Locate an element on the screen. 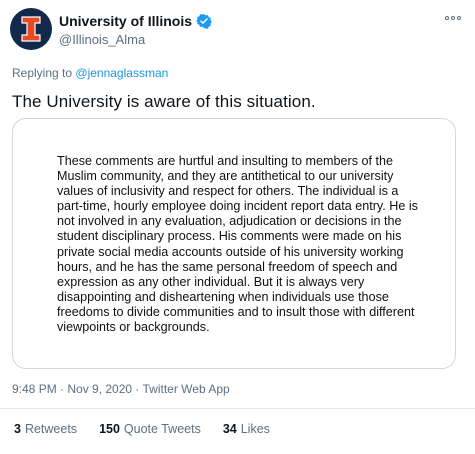 The image size is (475, 454). quote-tweets-label: Quote Tweets is located at coordinates (162, 429).